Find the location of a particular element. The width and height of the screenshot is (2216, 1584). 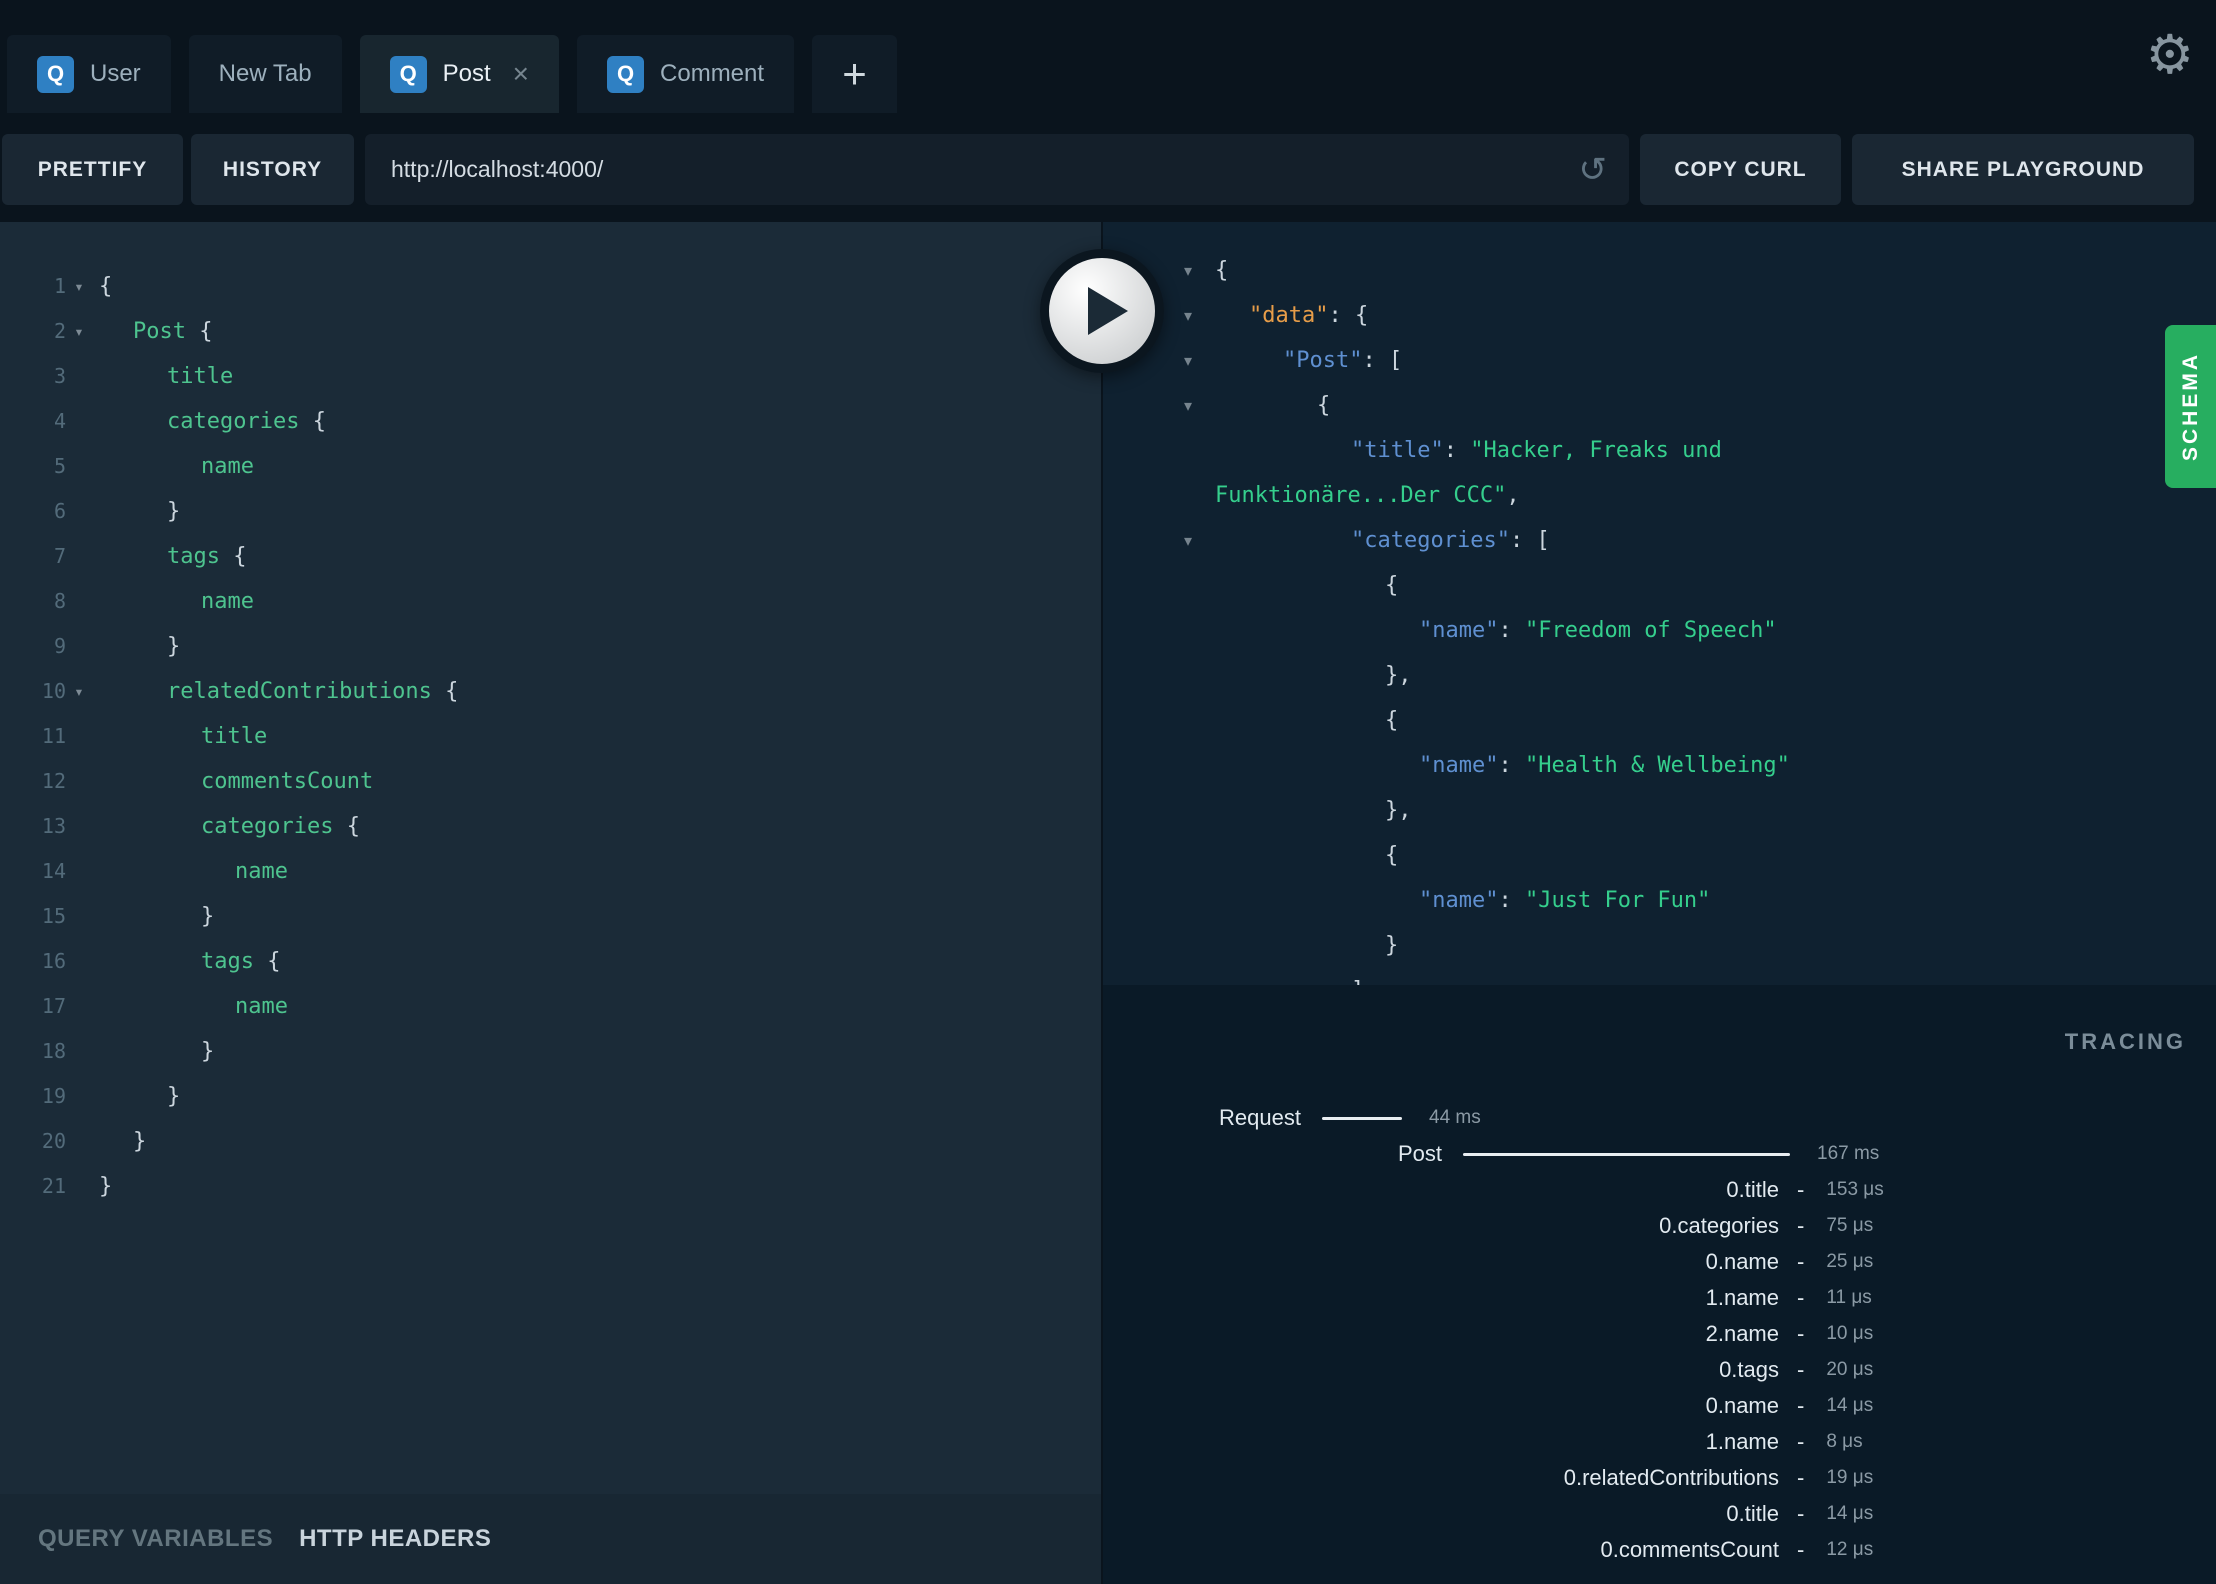

trace-label: 0.commentsCount is located at coordinates (1689, 1549).